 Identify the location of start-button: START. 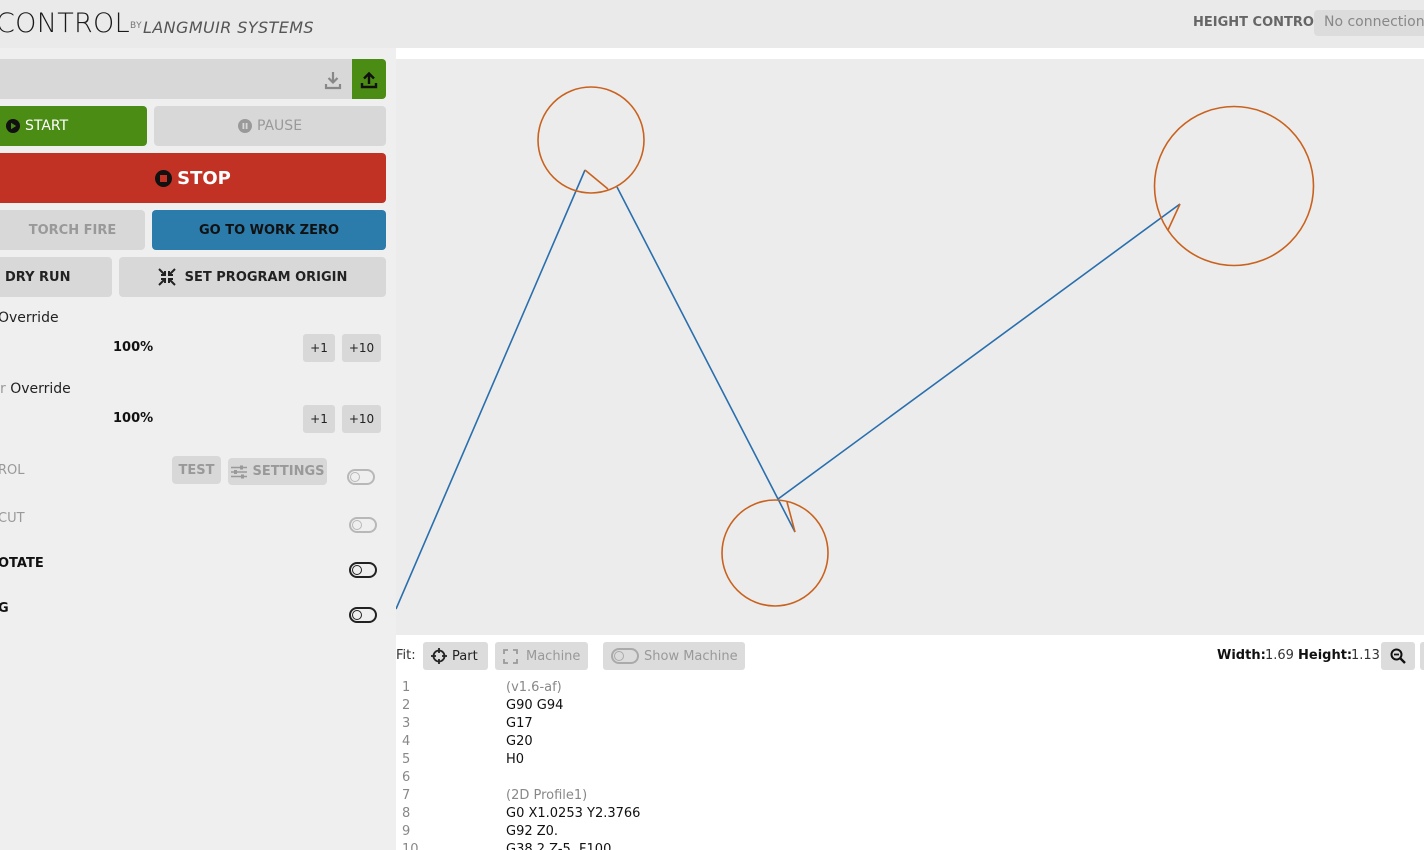
(73, 126).